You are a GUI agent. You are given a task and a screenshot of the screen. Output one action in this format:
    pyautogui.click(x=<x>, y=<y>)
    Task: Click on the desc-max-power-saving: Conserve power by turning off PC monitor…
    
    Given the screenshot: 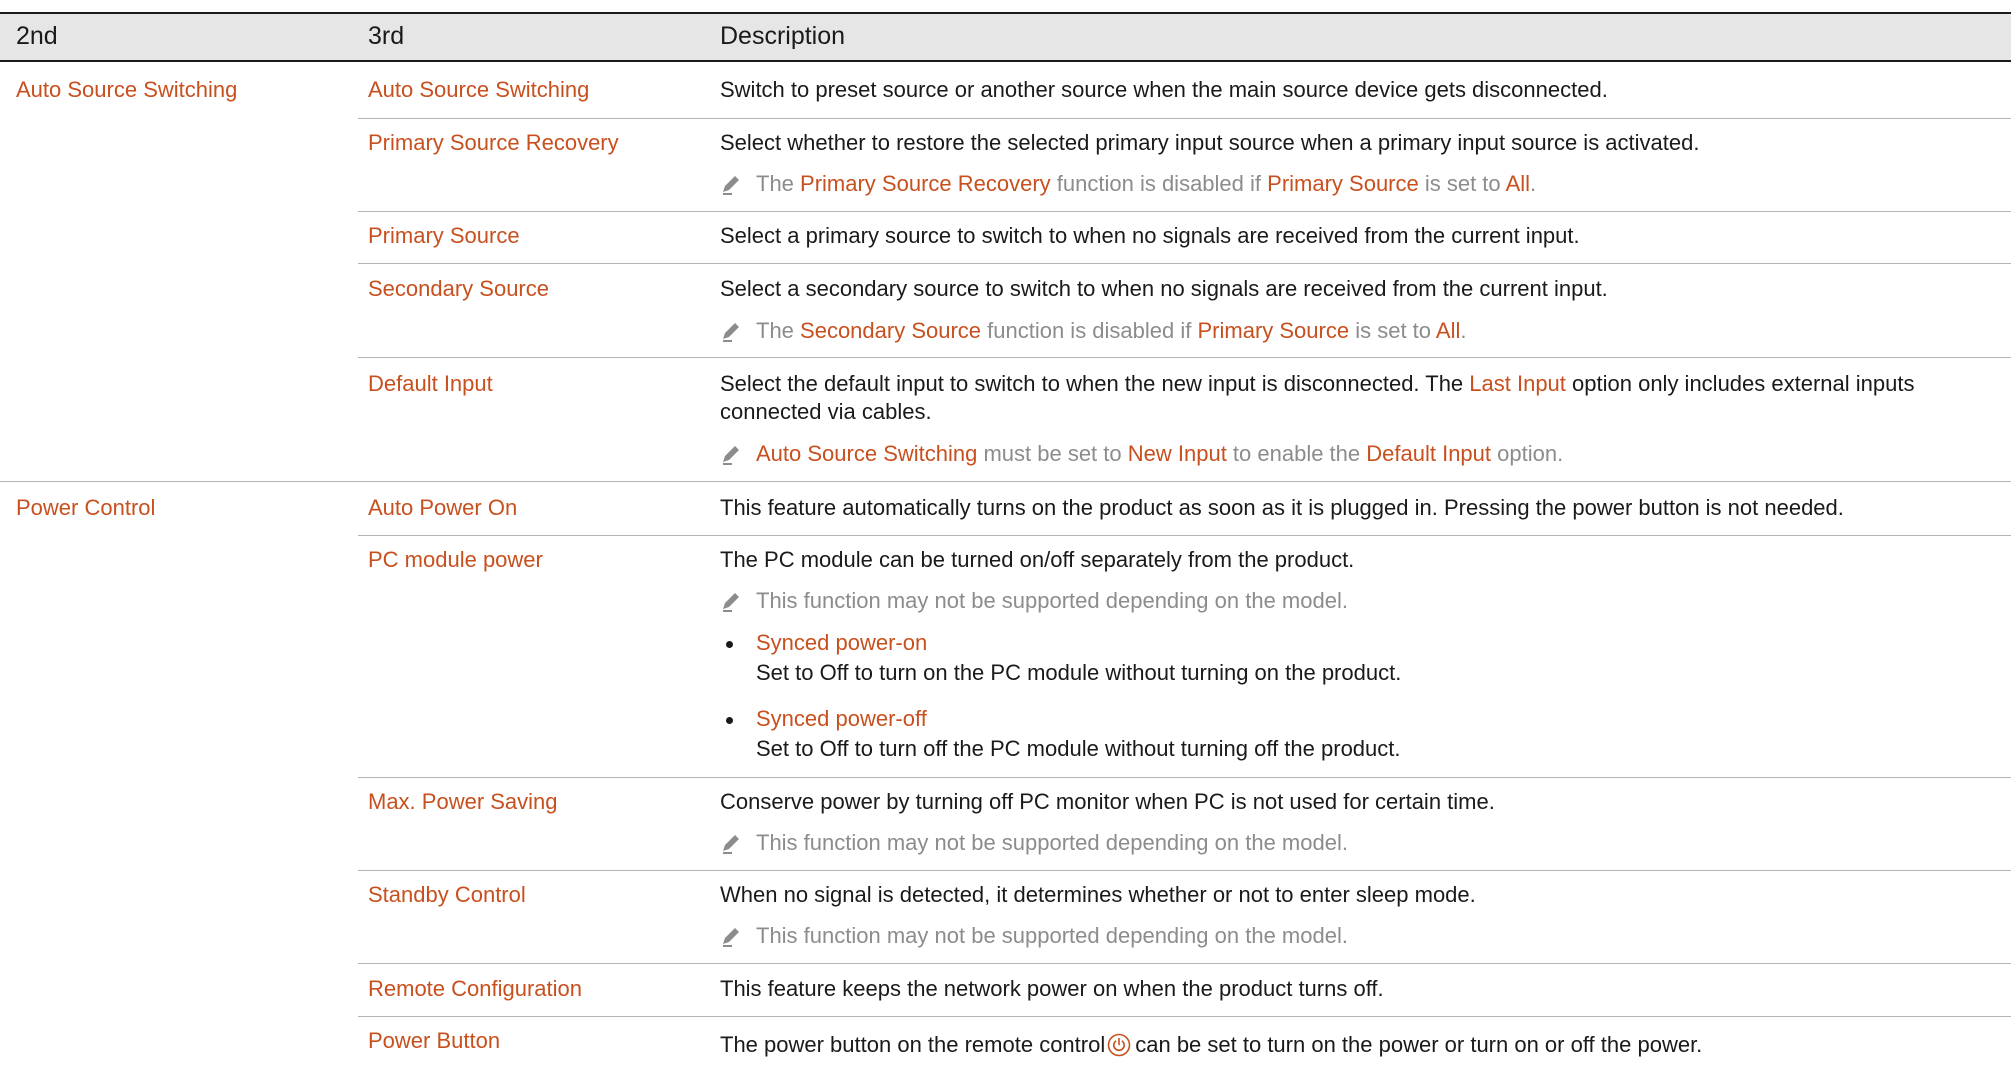 What is the action you would take?
    pyautogui.click(x=1107, y=801)
    